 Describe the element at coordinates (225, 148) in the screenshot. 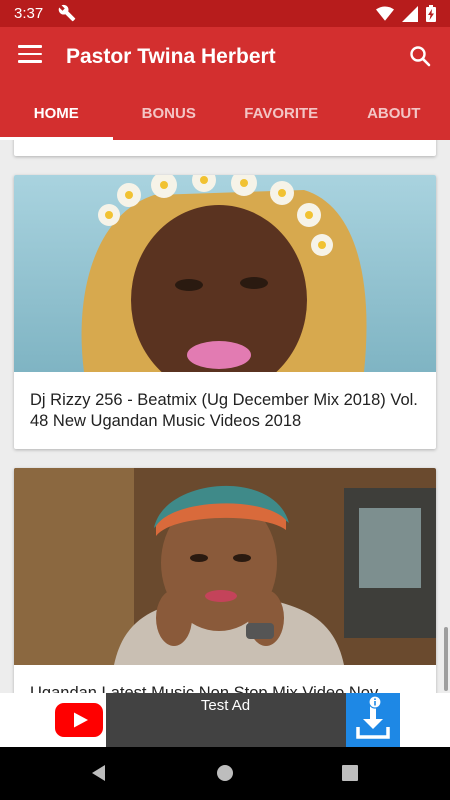

I see `video-card` at that location.